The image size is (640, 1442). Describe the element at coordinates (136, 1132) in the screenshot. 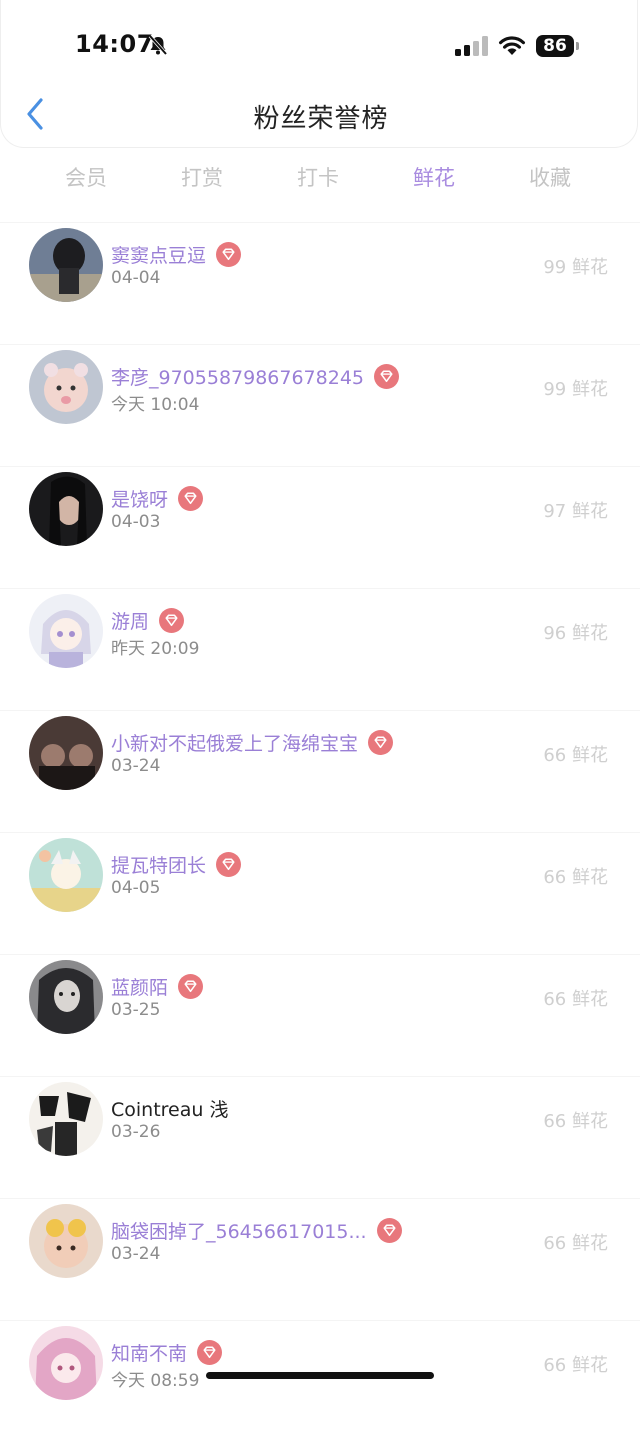

I see `fan-date: 03-26` at that location.